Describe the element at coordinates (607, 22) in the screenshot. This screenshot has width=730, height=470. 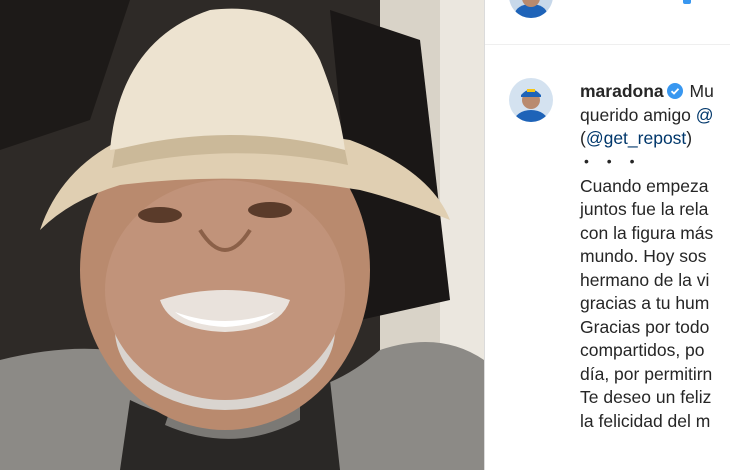
I see `previous-comment-row` at that location.